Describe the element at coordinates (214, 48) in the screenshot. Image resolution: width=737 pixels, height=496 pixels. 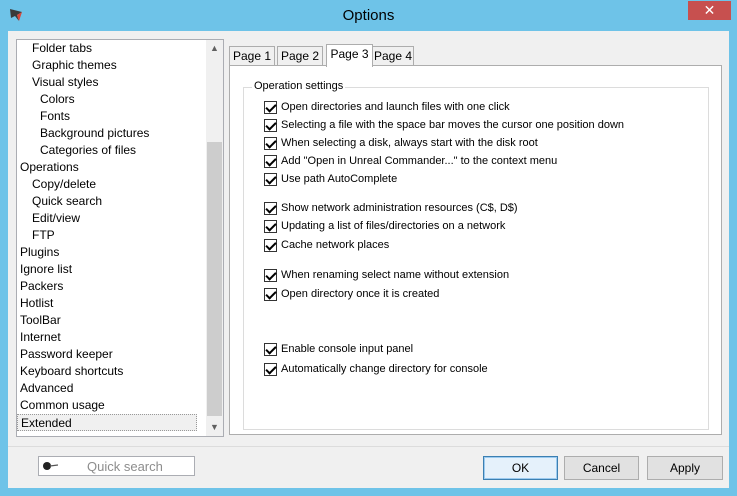
I see `scroll-up-arrow: ▲` at that location.